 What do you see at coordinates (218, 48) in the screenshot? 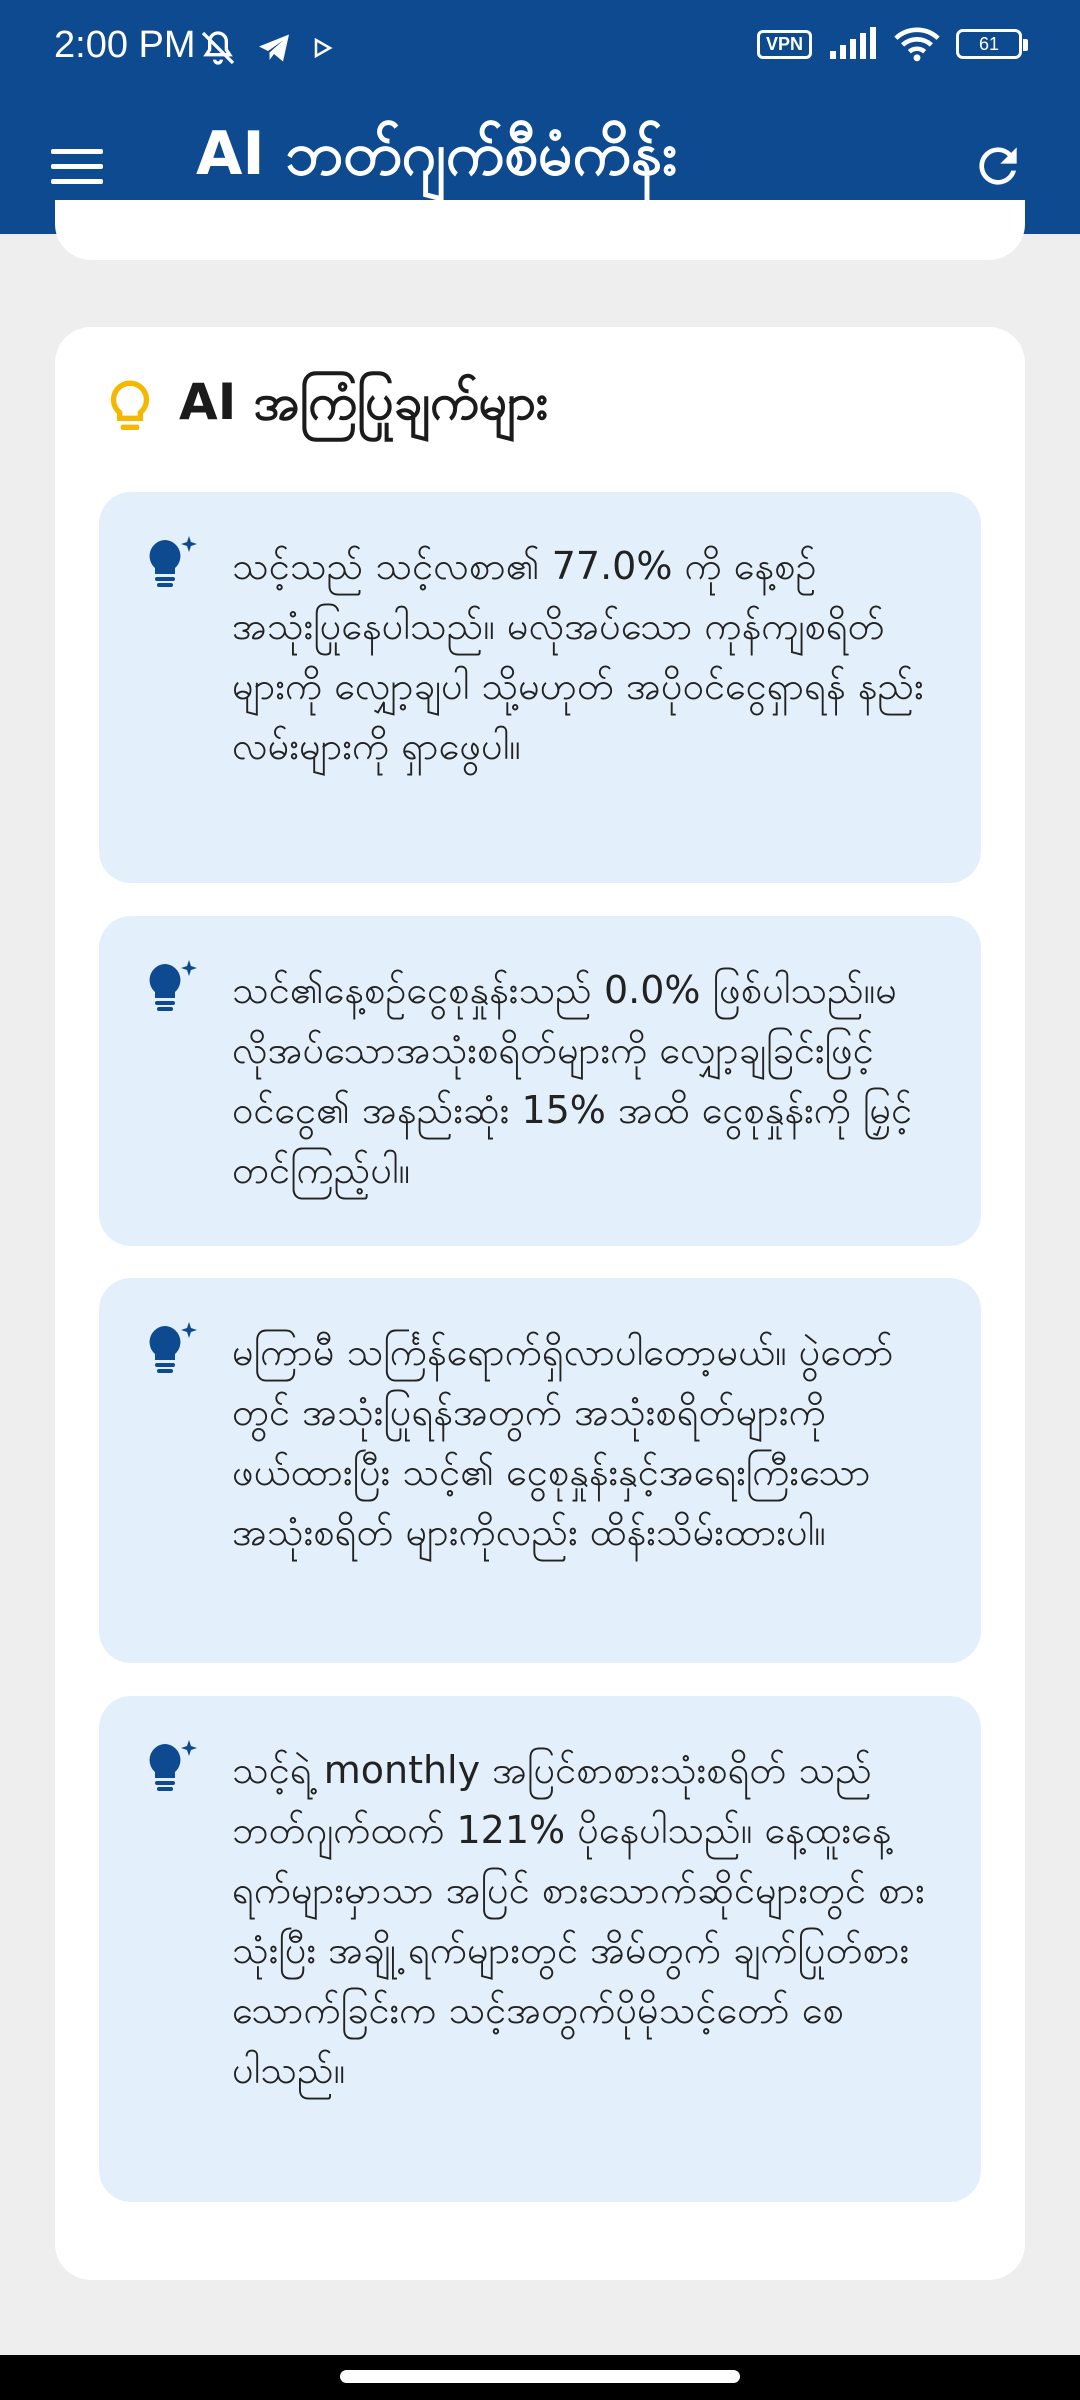
I see `silent-mode-icon` at bounding box center [218, 48].